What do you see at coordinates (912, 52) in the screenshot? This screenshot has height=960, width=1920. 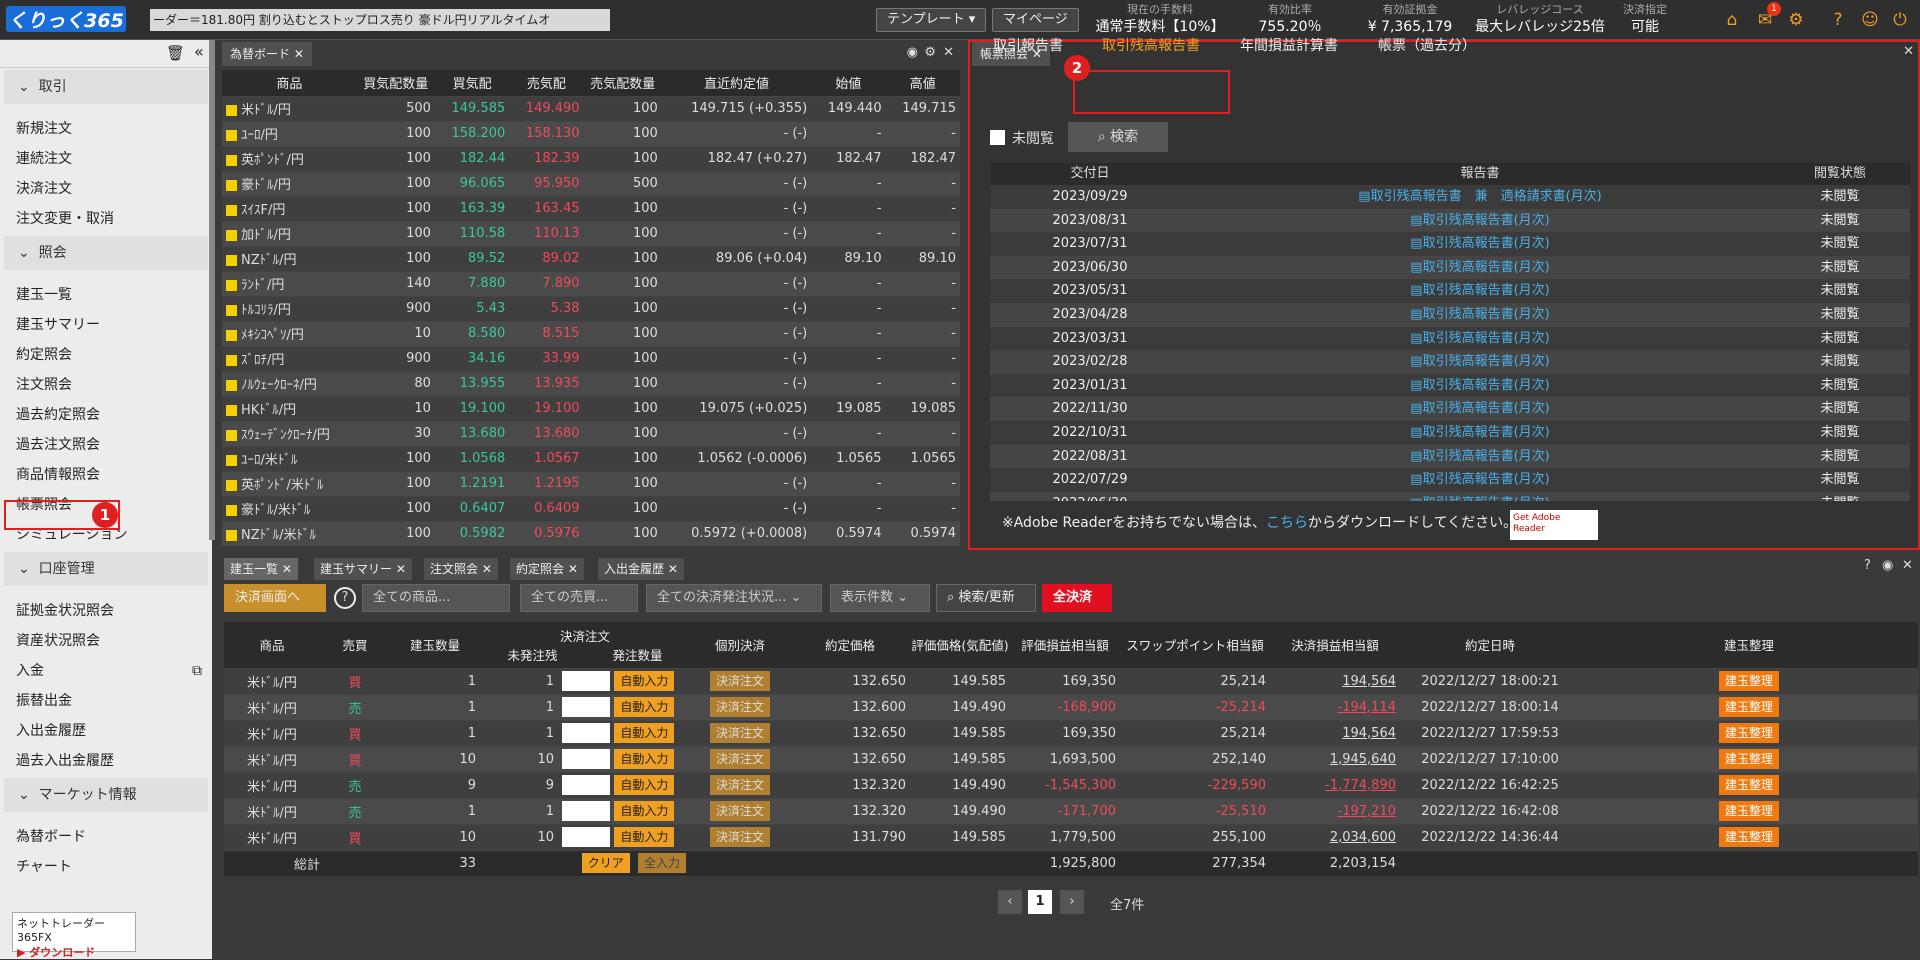 I see `eye-icon: ◉` at bounding box center [912, 52].